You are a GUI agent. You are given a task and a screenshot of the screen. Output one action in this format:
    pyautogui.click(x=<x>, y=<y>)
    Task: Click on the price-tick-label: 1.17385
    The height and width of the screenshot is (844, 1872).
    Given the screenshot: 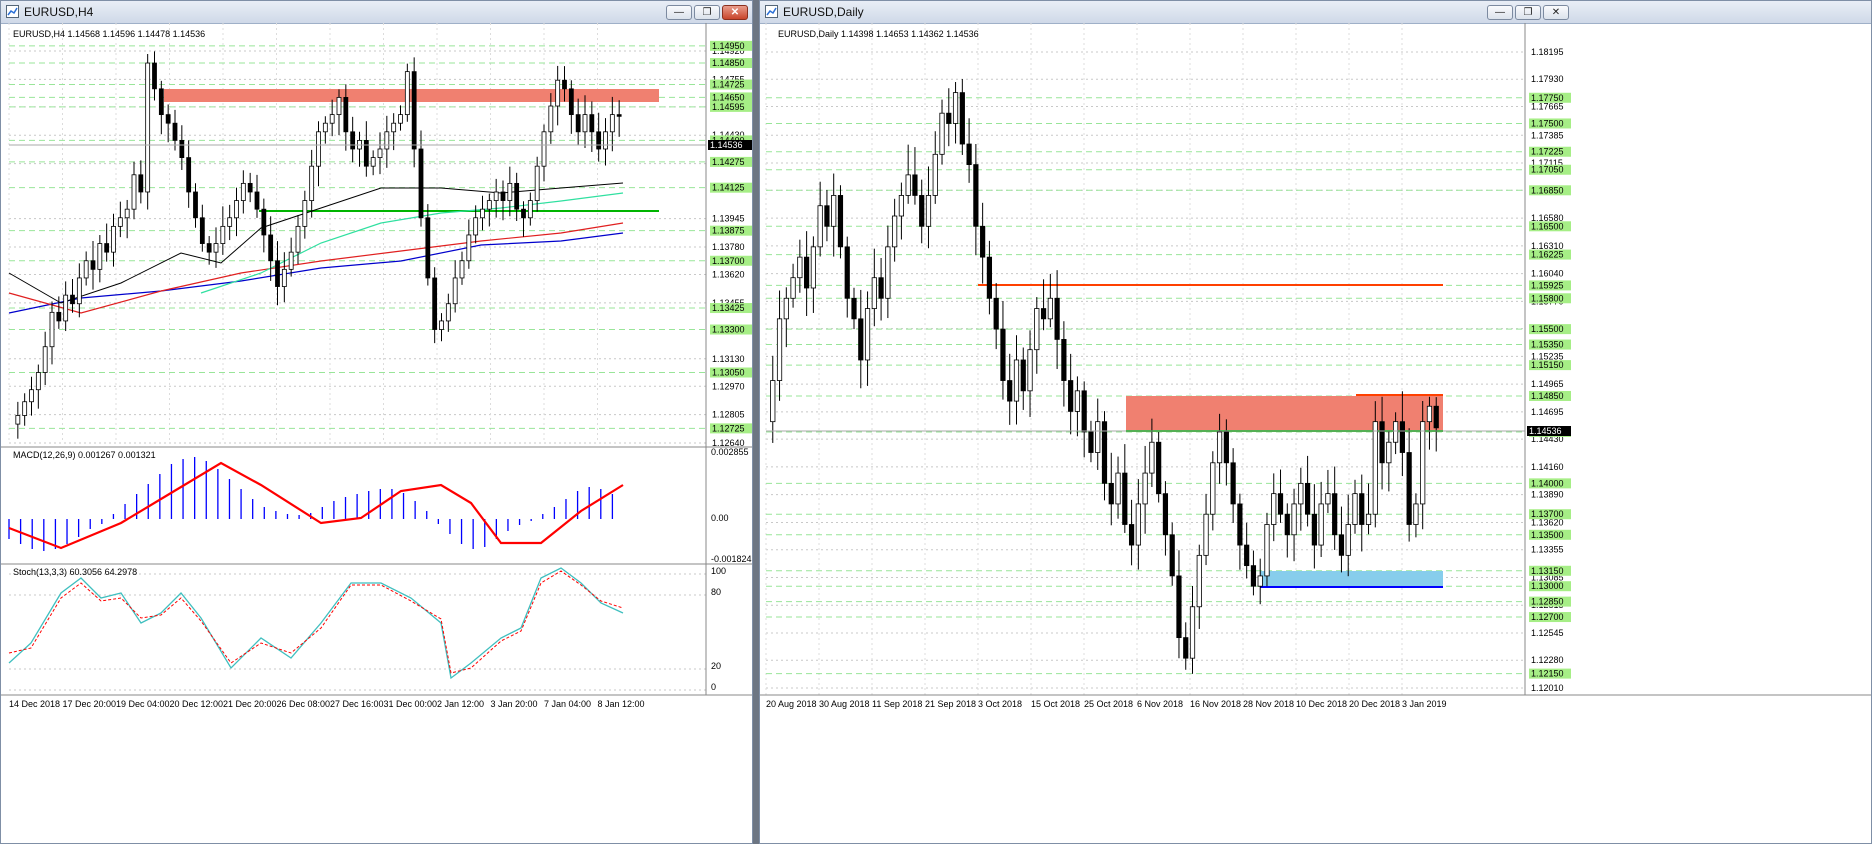 What is the action you would take?
    pyautogui.click(x=1547, y=135)
    